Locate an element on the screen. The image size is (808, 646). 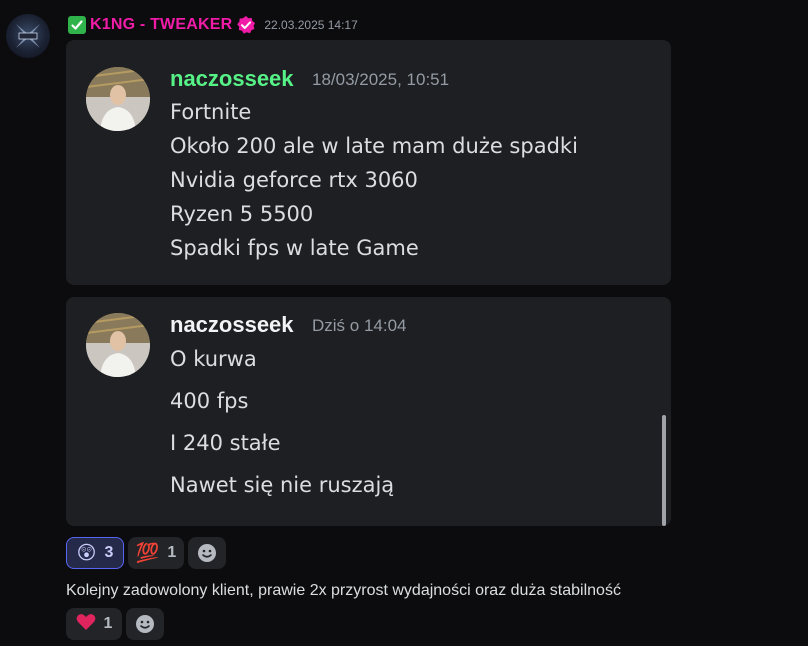
quote-line: Nvidia geforce rtx 3060 is located at coordinates (294, 180).